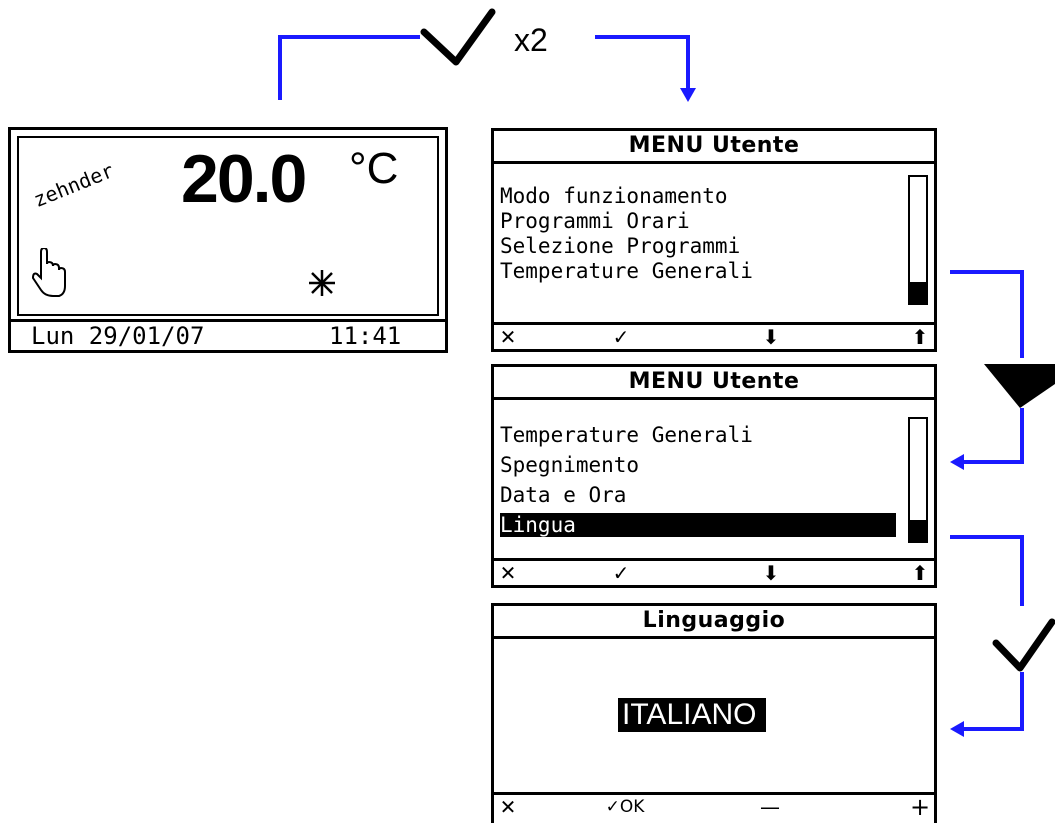 The image size is (1055, 823). I want to click on connector-menu1-to-menu2-b, so click(994, 436).